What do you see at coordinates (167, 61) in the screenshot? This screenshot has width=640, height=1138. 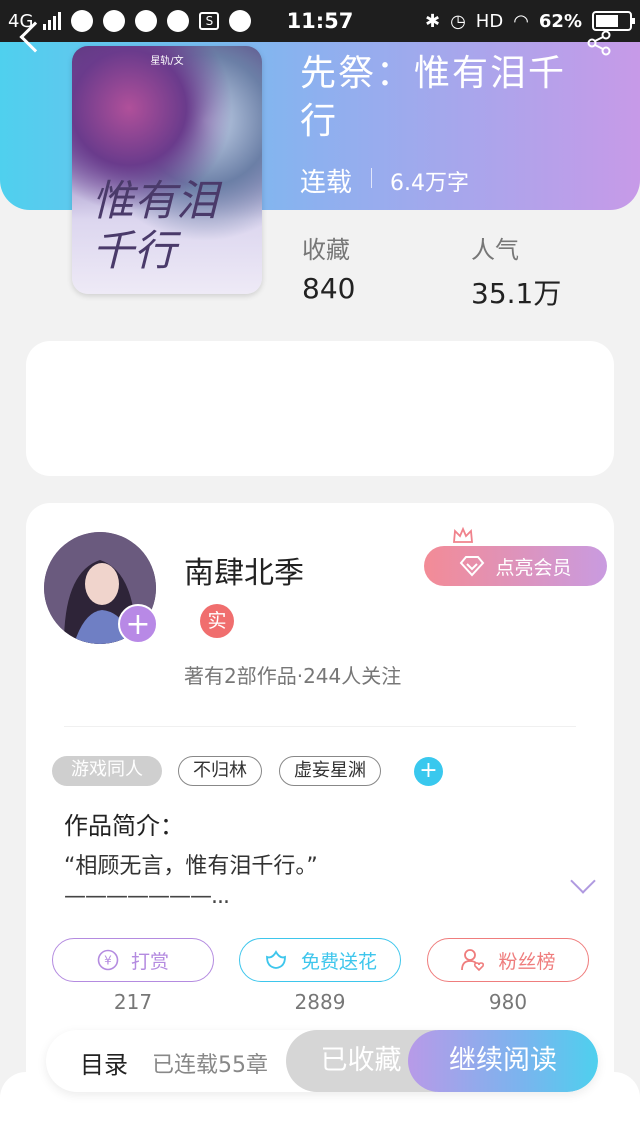 I see `cover-author-line: 星轨/文` at bounding box center [167, 61].